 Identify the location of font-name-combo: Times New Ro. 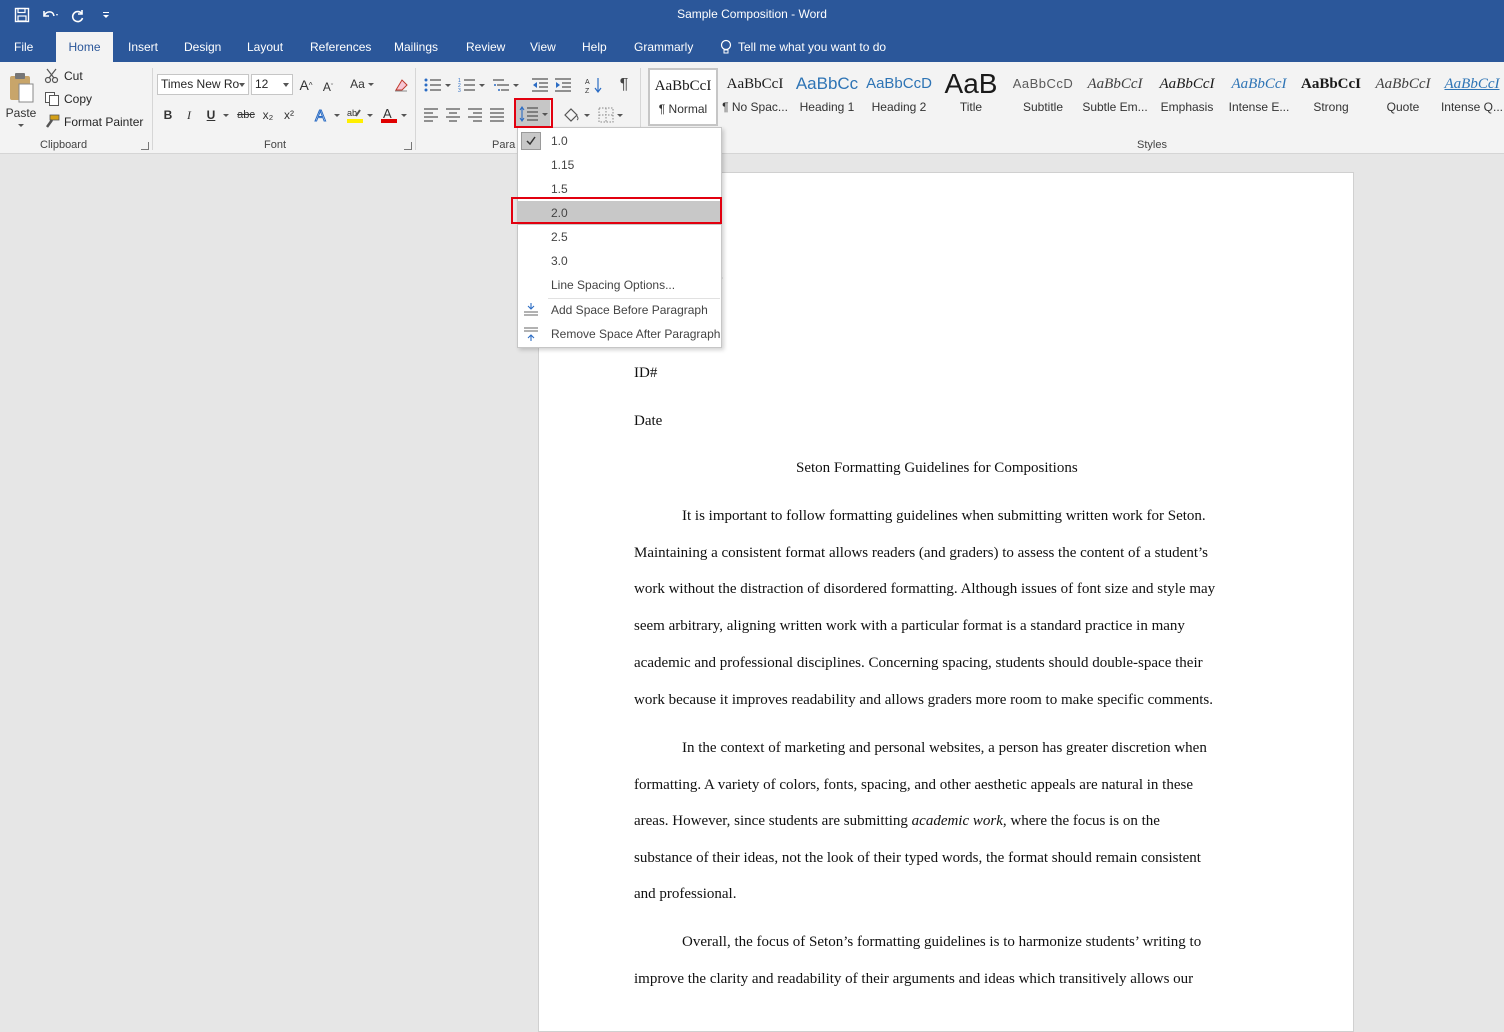
(203, 84).